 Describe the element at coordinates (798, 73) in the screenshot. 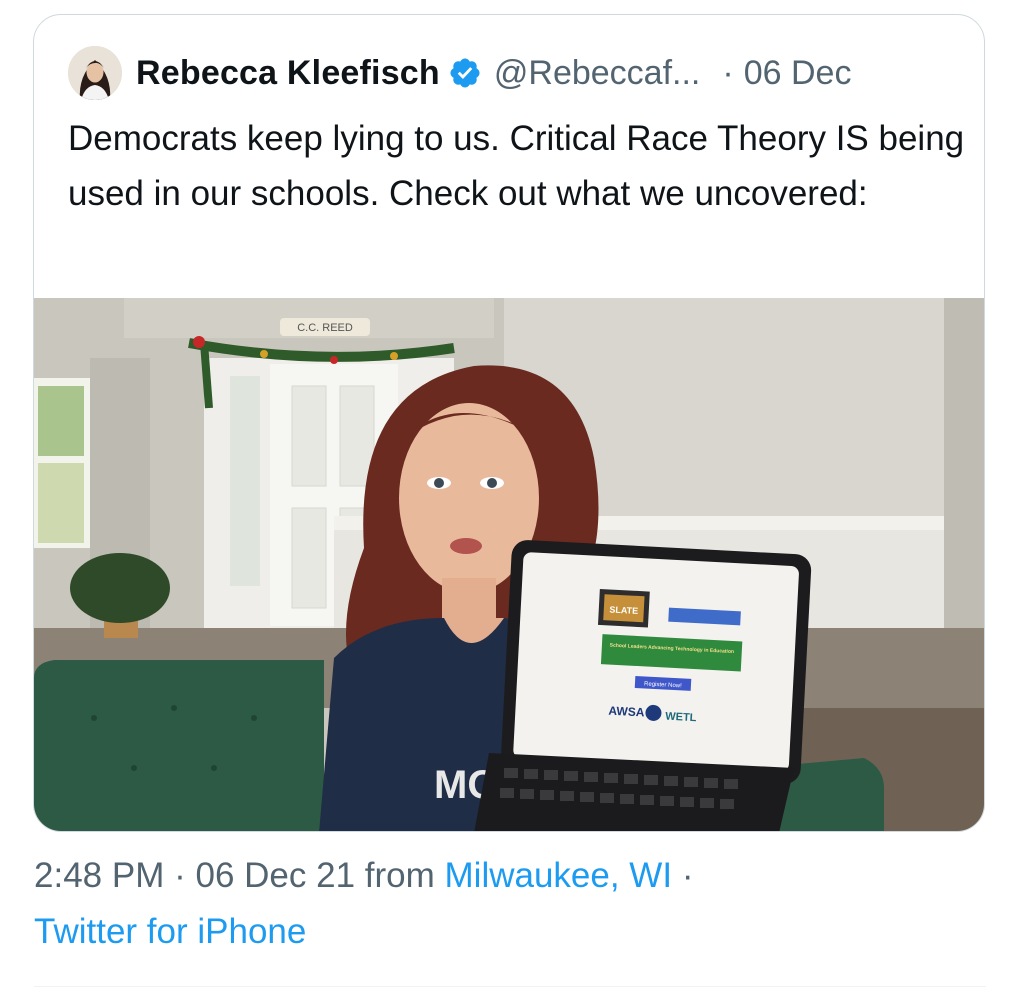

I see `tweet-date: 06 Dec` at that location.